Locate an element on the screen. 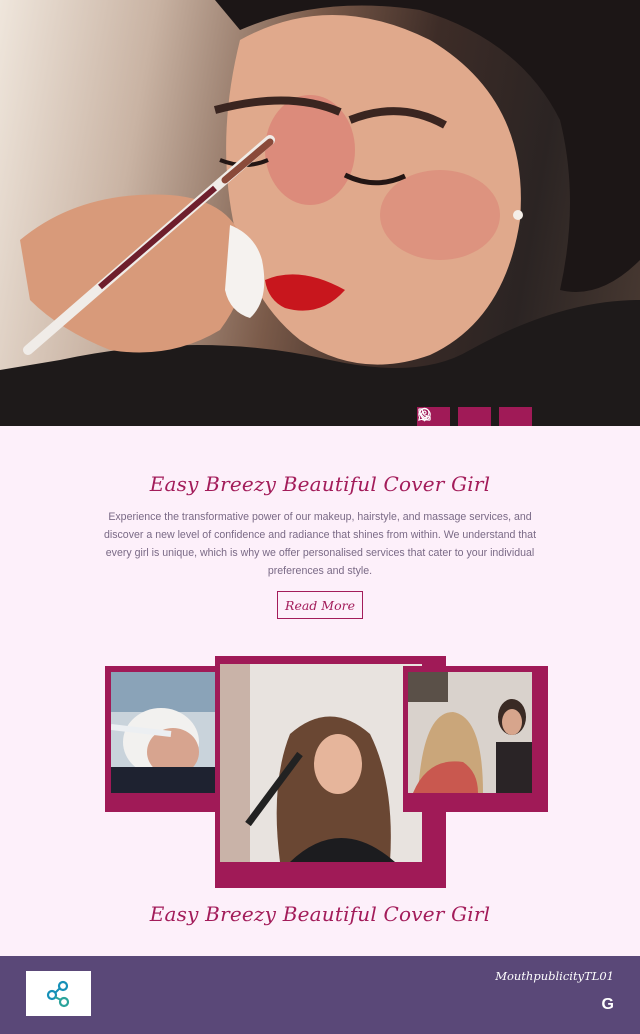  gallery-photo-makeup is located at coordinates (470, 732).